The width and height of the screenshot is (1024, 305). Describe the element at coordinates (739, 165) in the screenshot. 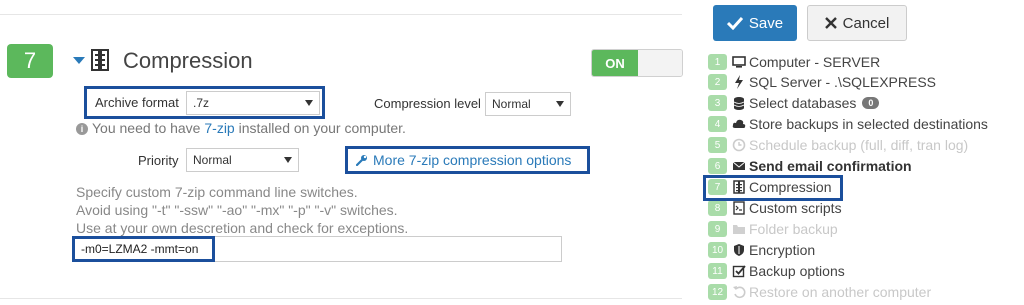

I see `envelope-icon` at that location.